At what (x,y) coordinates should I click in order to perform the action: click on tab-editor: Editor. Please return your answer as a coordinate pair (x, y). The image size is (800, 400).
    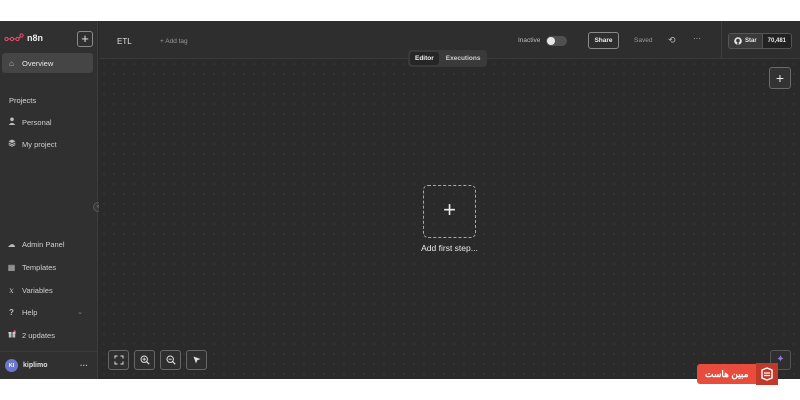
    Looking at the image, I should click on (424, 58).